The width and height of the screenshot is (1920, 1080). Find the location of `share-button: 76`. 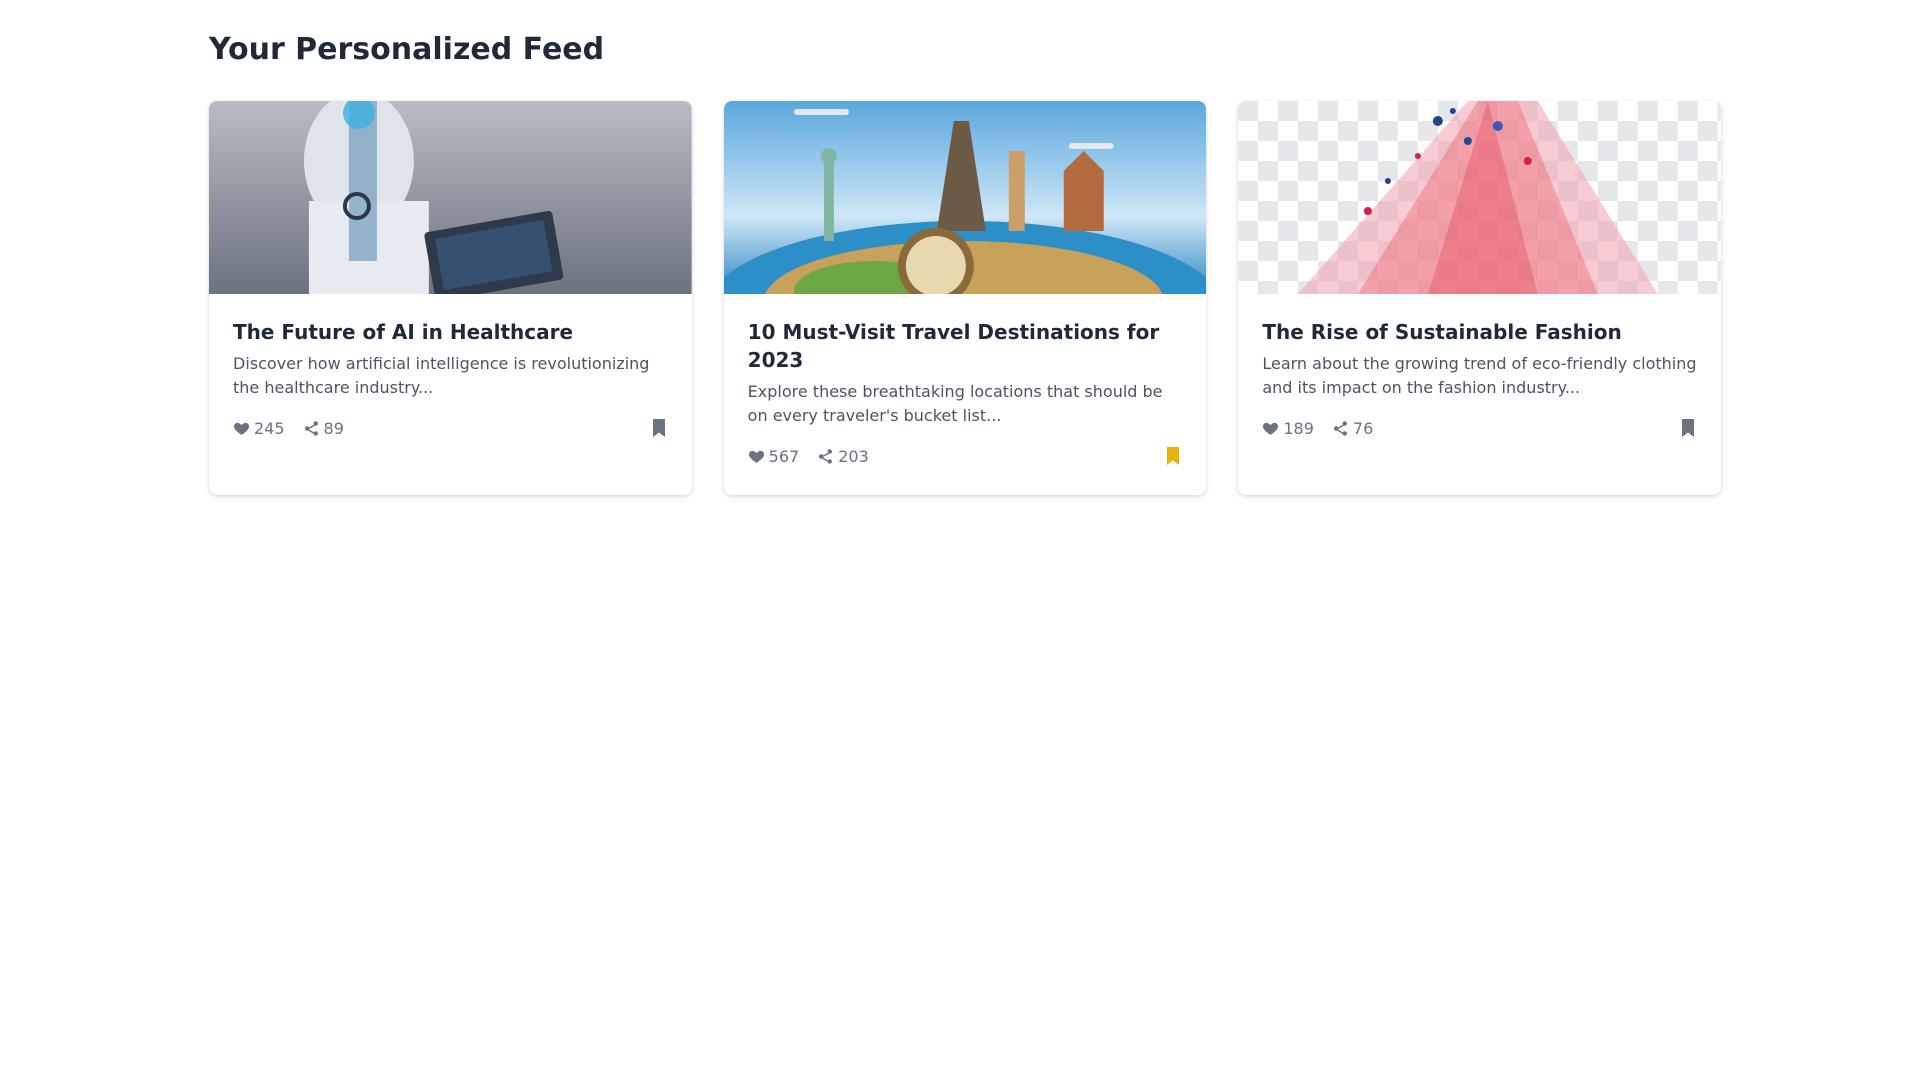

share-button: 76 is located at coordinates (1352, 428).